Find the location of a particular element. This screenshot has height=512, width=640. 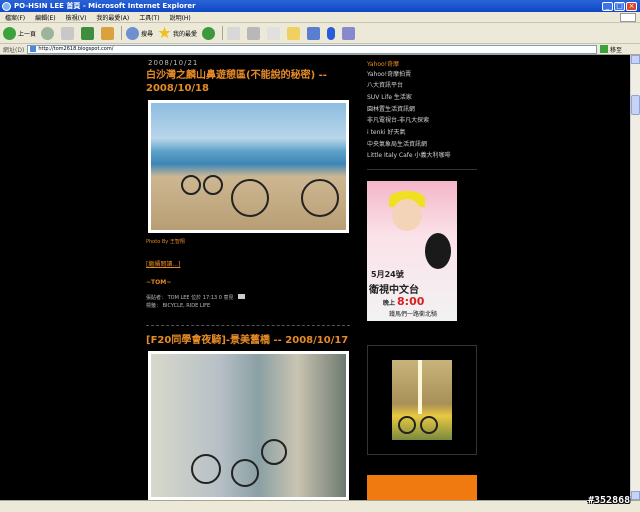

windows-logo-icon is located at coordinates (628, 17).